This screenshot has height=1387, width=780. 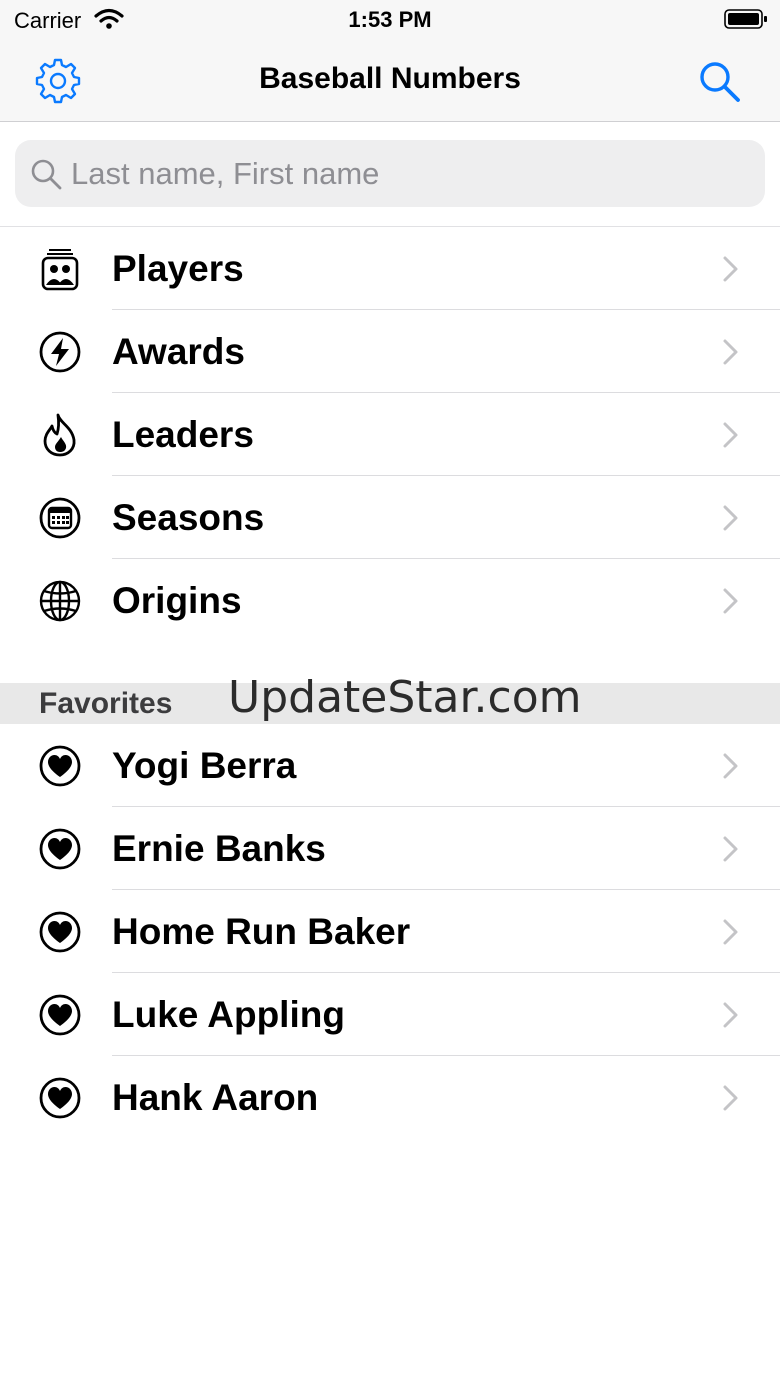 I want to click on menu-item-awards: Awards, so click(x=390, y=351).